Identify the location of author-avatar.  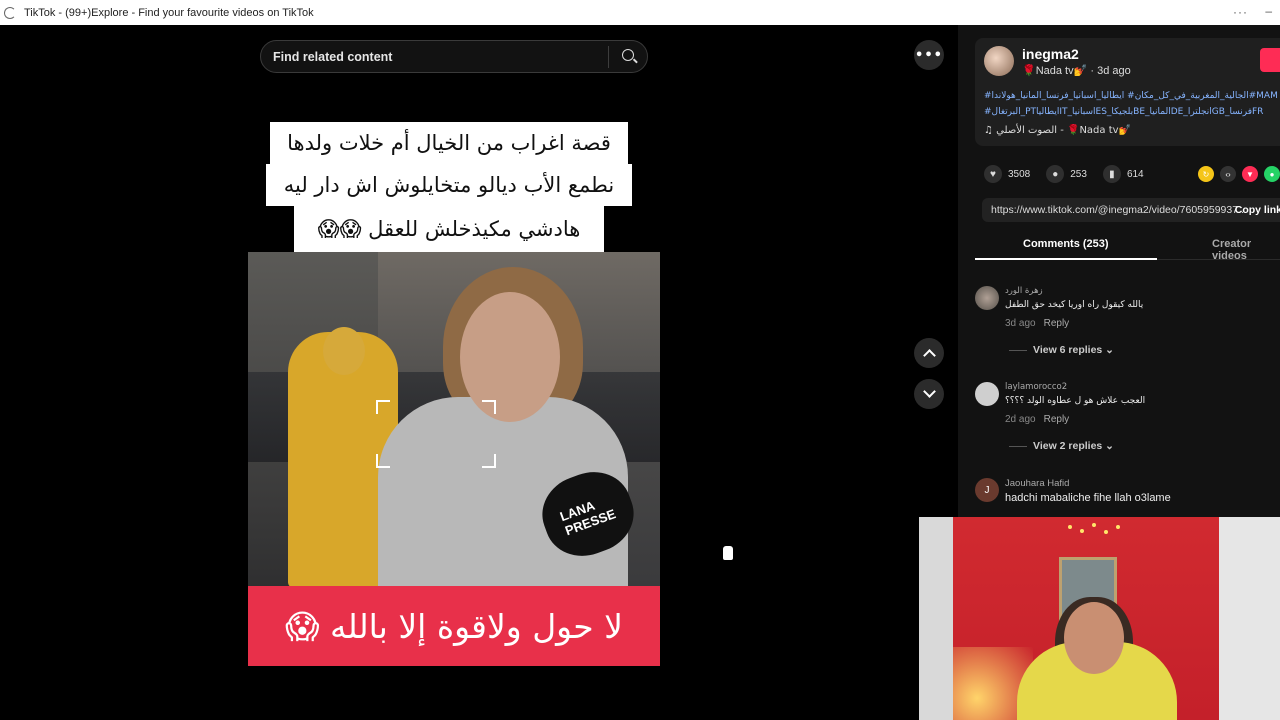
(999, 61).